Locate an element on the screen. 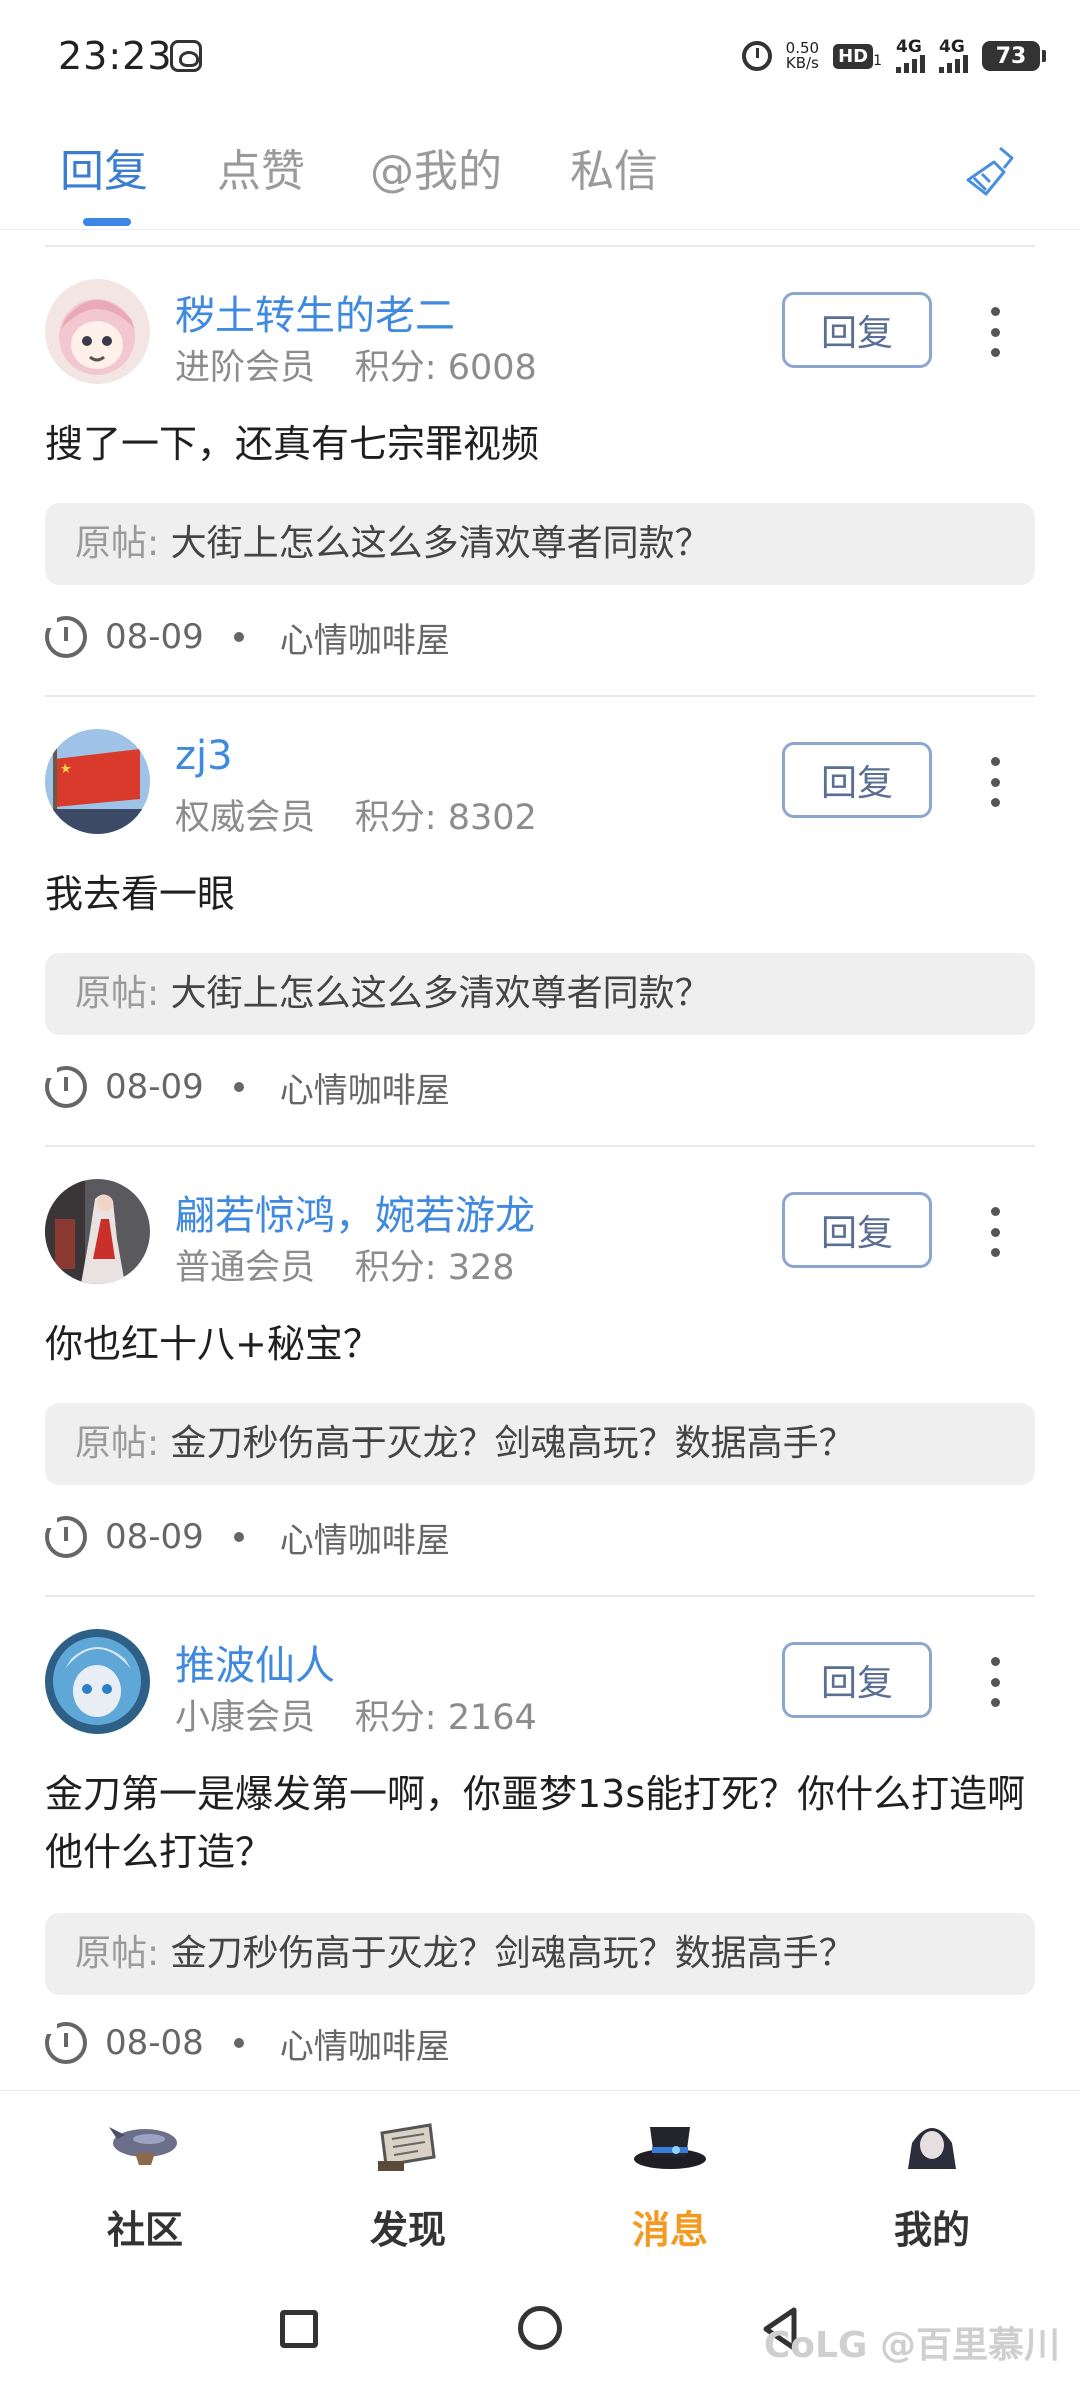  alarm-icon is located at coordinates (756, 56).